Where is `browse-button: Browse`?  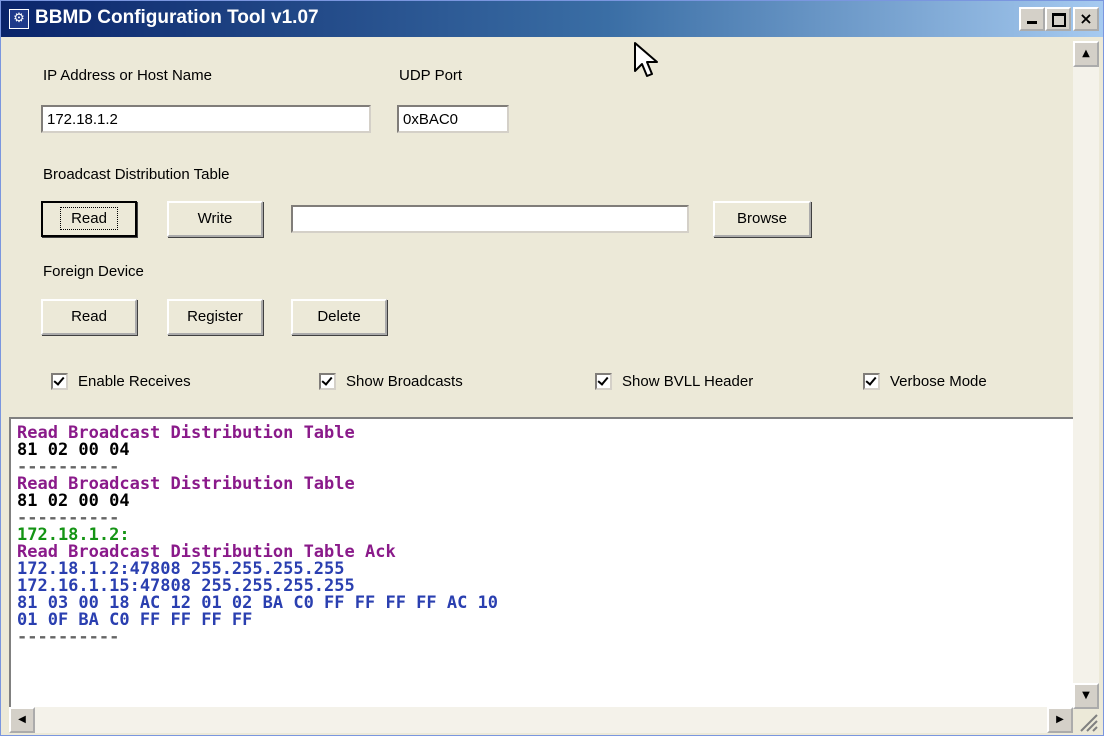
browse-button: Browse is located at coordinates (762, 219).